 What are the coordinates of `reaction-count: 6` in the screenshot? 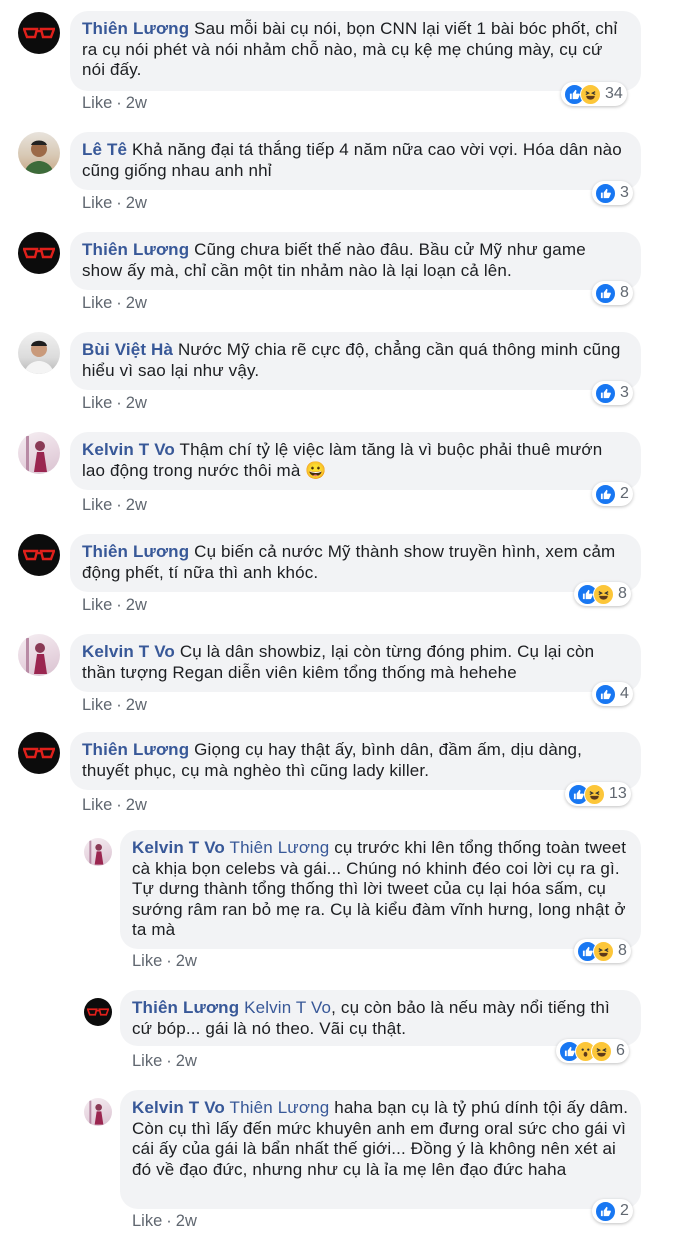 It's located at (620, 1050).